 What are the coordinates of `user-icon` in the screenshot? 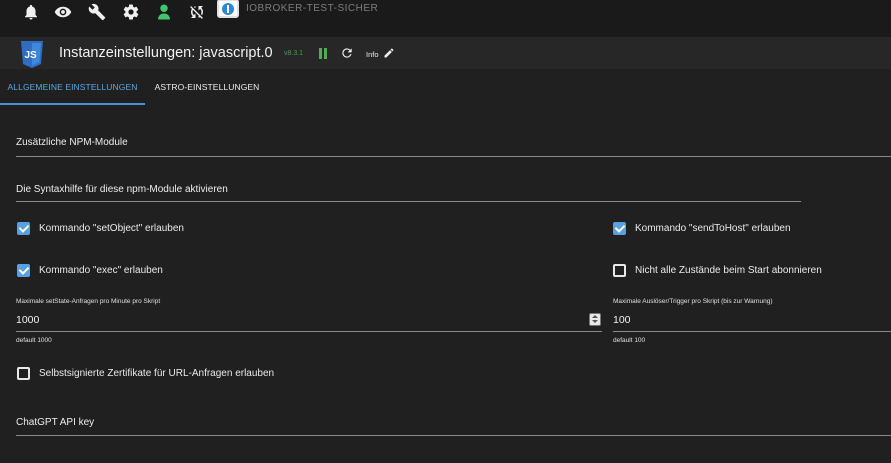 It's located at (164, 12).